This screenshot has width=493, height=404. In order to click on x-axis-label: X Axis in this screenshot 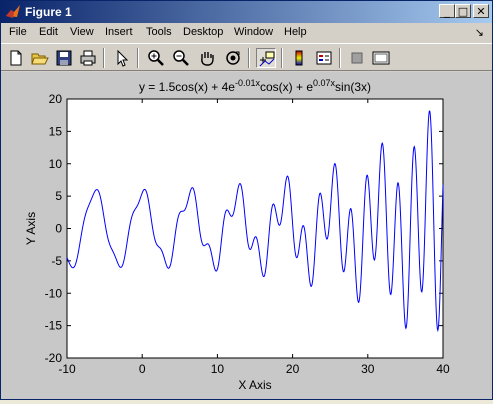, I will do `click(254, 385)`.